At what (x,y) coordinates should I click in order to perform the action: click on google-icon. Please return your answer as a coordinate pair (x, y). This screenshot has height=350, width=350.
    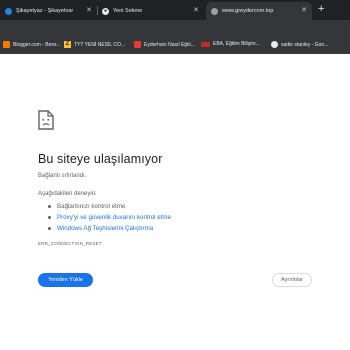
    Looking at the image, I should click on (274, 44).